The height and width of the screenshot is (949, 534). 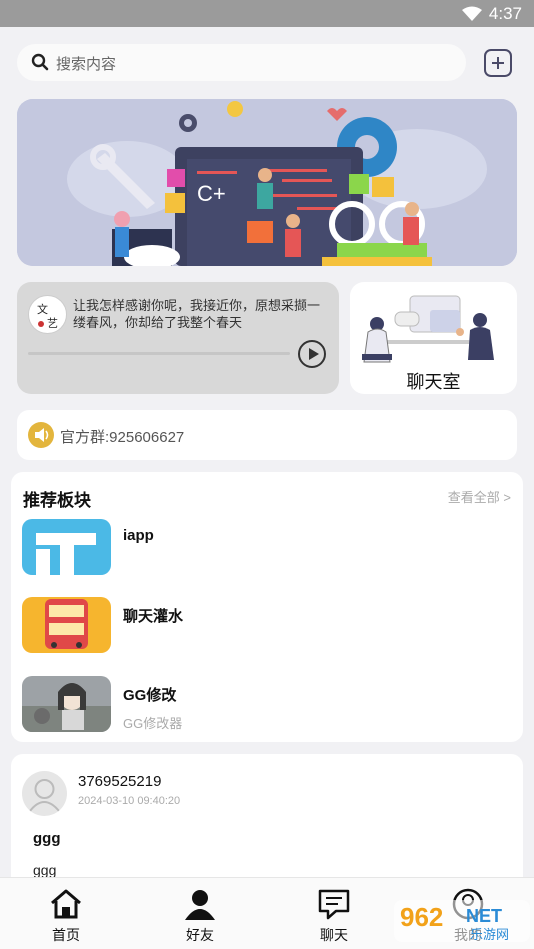 What do you see at coordinates (479, 496) in the screenshot?
I see `view-all-link: 查看全部 >` at bounding box center [479, 496].